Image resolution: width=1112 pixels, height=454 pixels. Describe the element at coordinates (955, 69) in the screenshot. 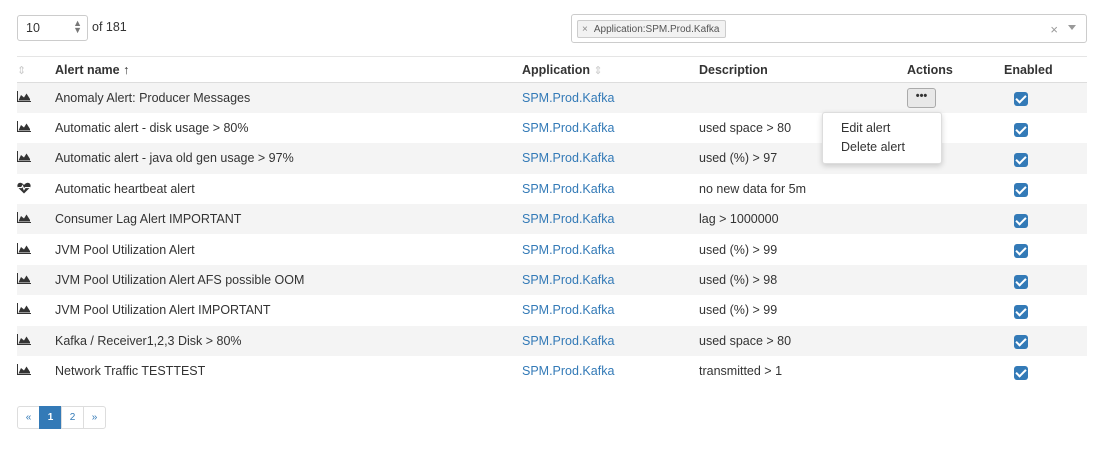

I see `actions-header: Actions` at that location.